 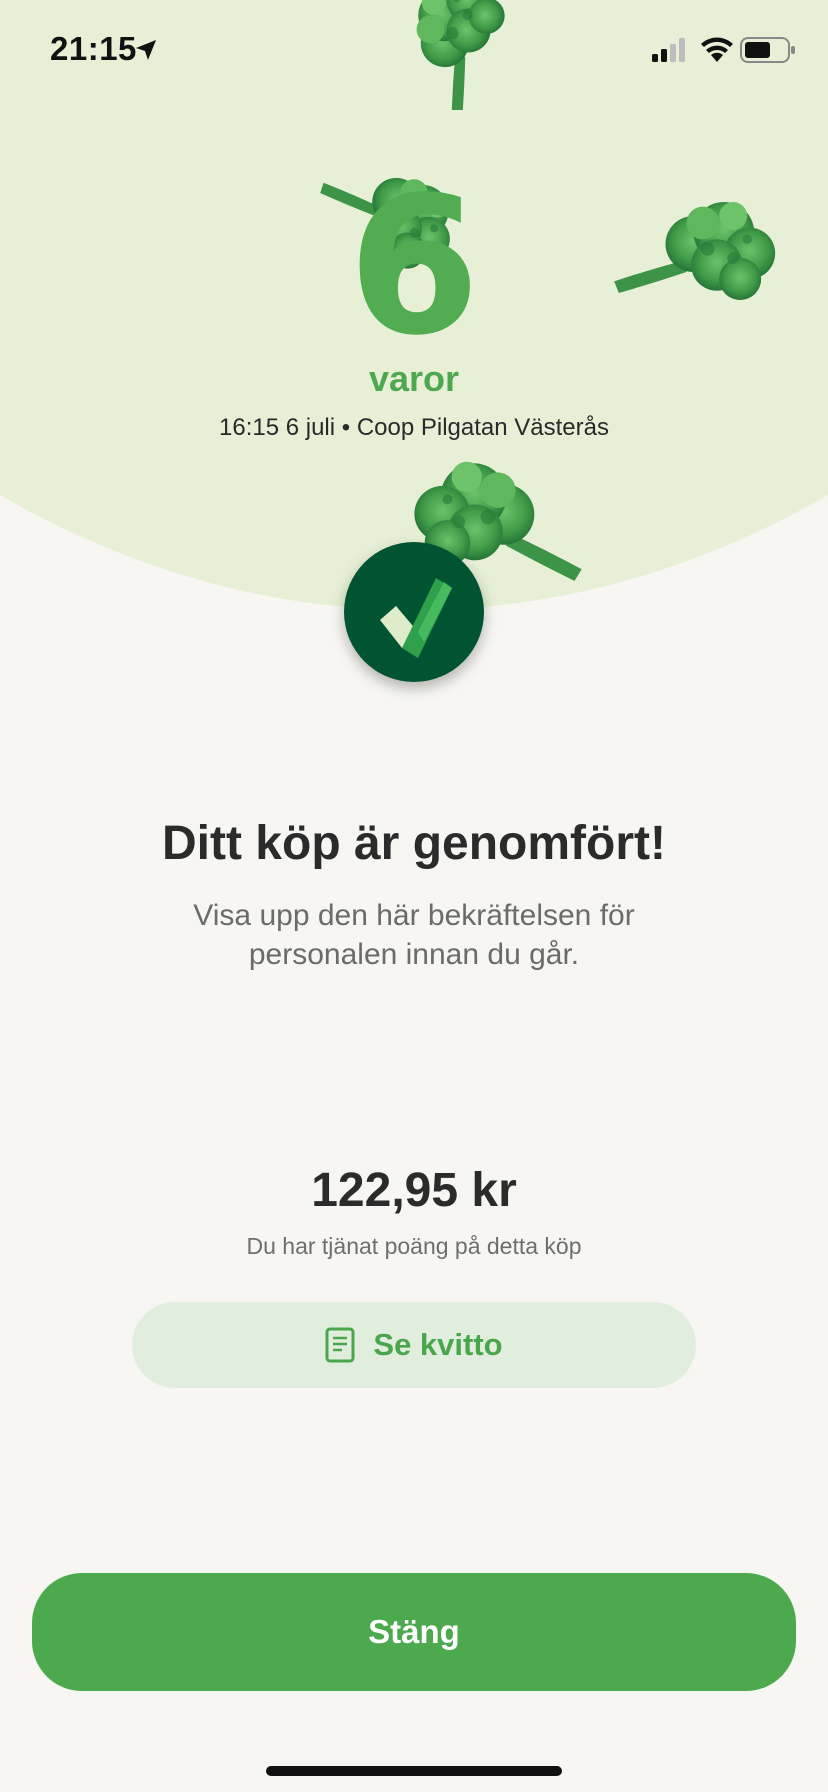 What do you see at coordinates (717, 49) in the screenshot?
I see `wifi-icon` at bounding box center [717, 49].